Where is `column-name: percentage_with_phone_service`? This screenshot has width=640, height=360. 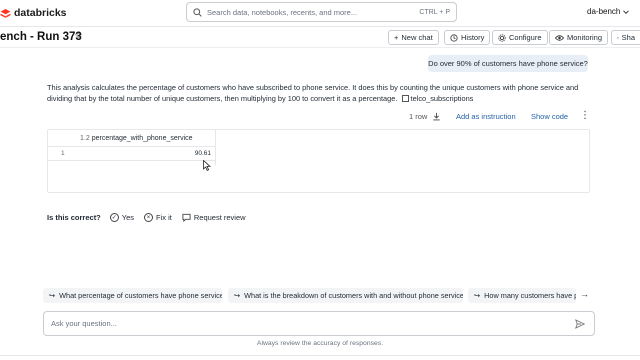
column-name: percentage_with_phone_service is located at coordinates (142, 138).